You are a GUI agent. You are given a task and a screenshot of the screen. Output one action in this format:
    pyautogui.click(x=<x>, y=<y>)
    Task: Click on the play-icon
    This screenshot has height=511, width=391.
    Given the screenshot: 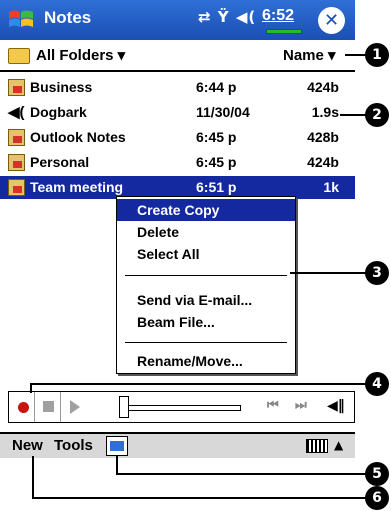 What is the action you would take?
    pyautogui.click(x=75, y=407)
    